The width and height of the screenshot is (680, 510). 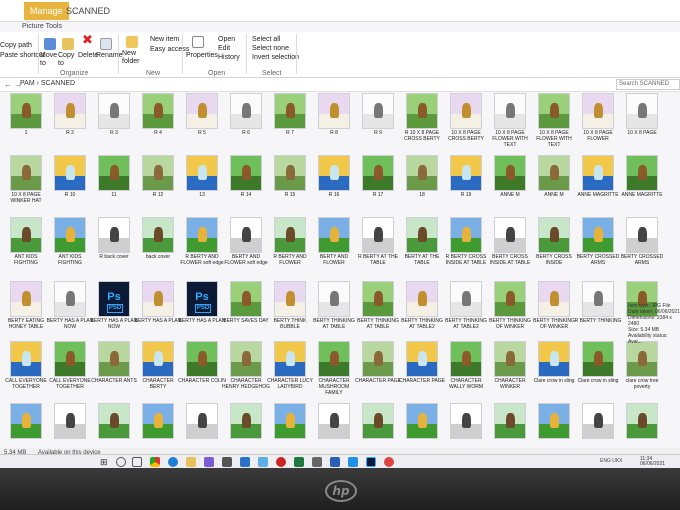 I want to click on search-icon, so click(x=121, y=462).